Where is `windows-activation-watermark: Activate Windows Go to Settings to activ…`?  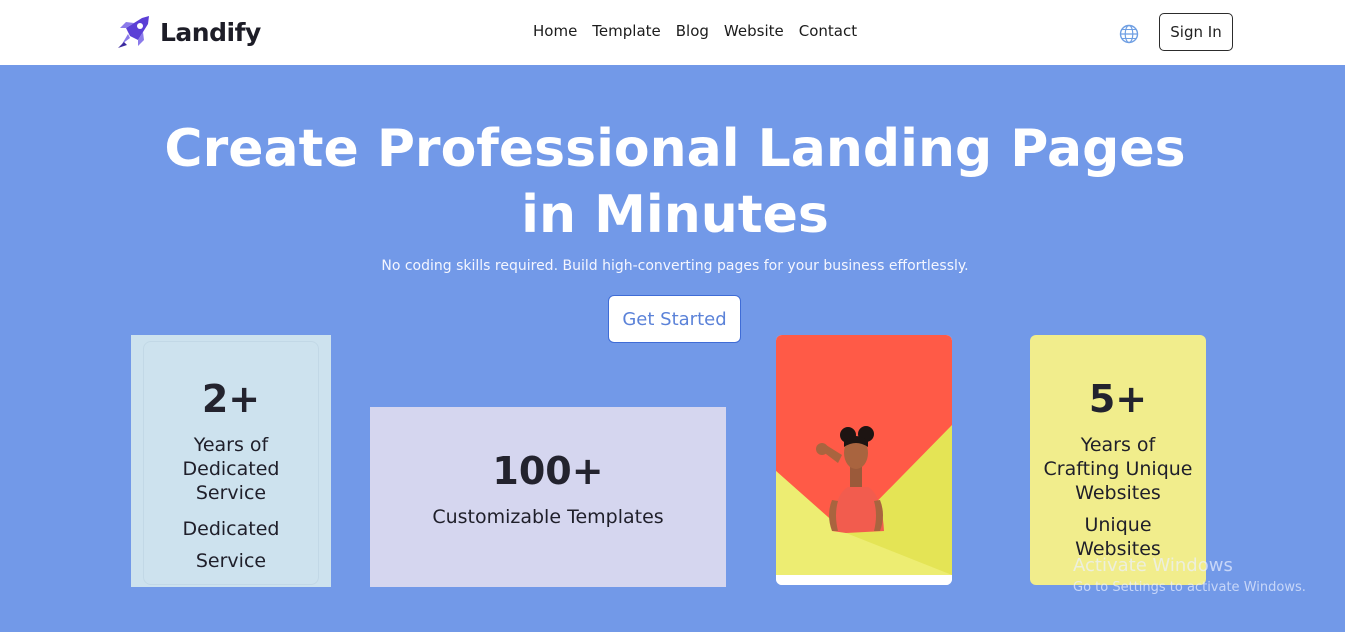
windows-activation-watermark: Activate Windows Go to Settings to activ… is located at coordinates (1189, 575).